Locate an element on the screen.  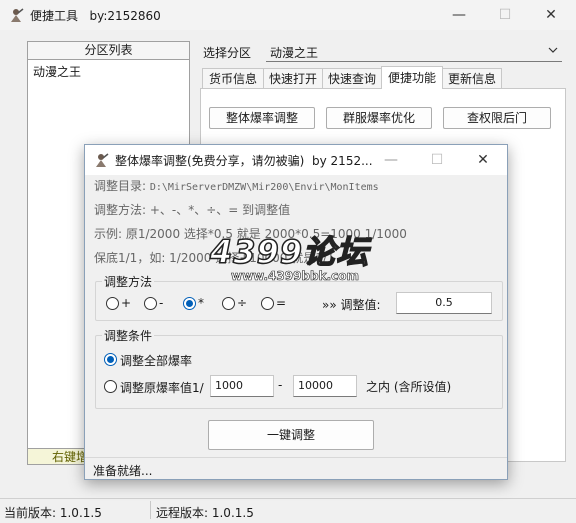
range-from-input: 1000 is located at coordinates (242, 386).